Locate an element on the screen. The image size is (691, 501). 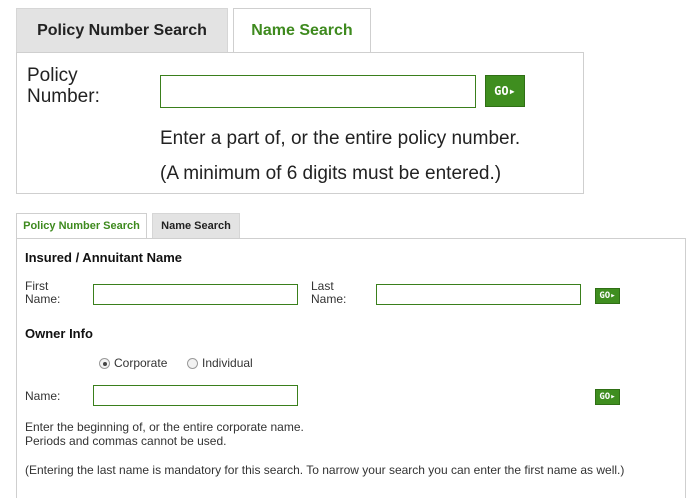
owner-go-button: GO▸ is located at coordinates (607, 397).